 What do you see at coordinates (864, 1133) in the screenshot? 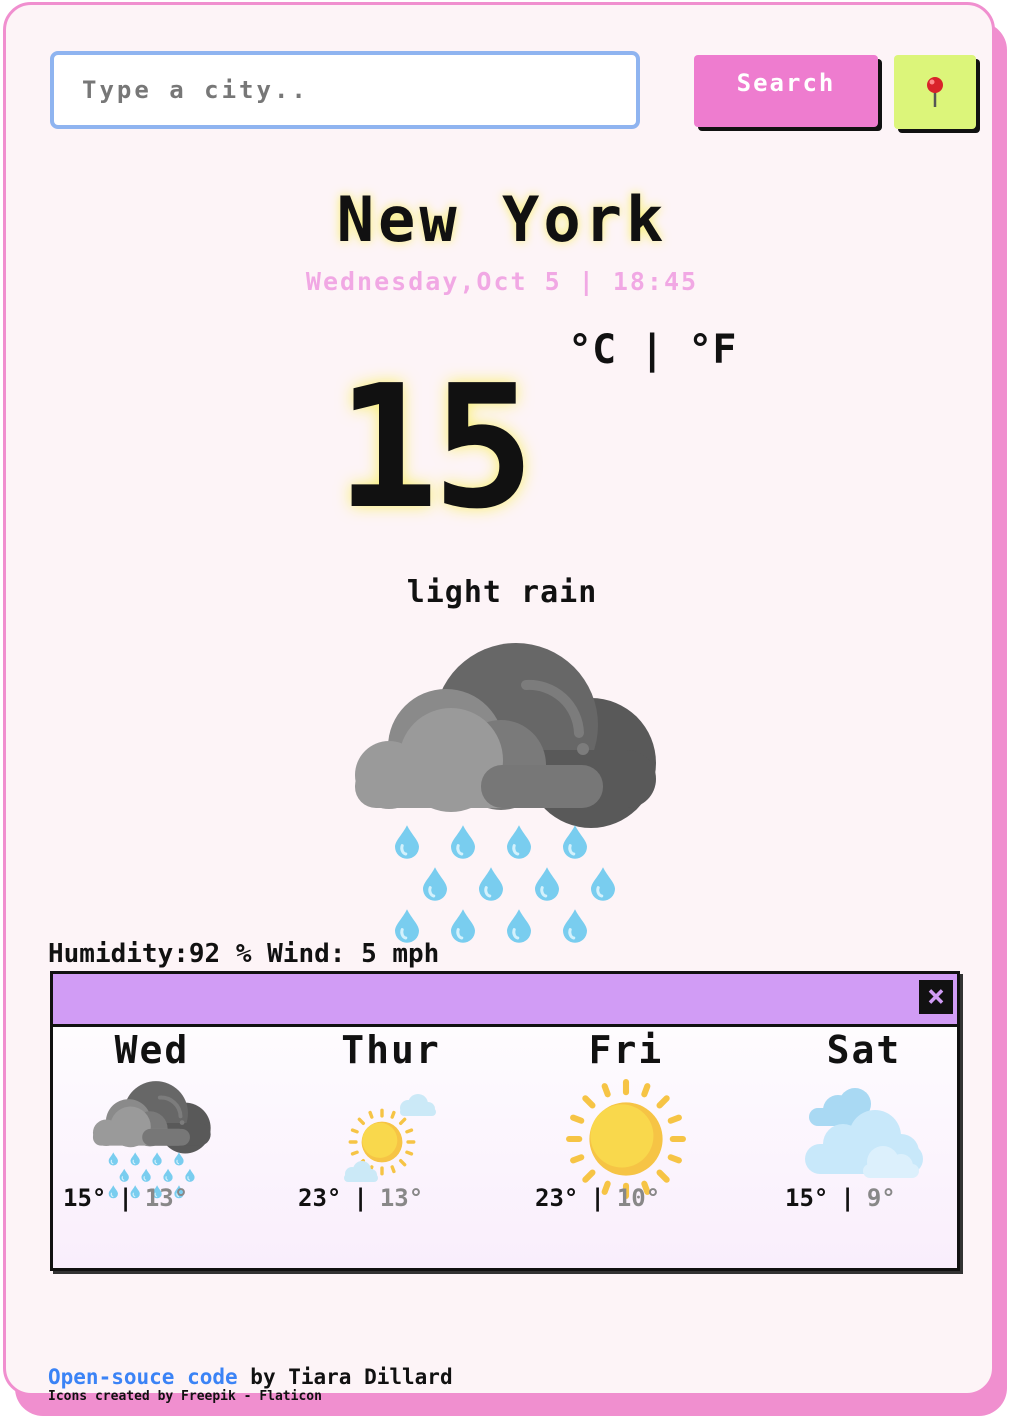
I see `clouds-icon` at bounding box center [864, 1133].